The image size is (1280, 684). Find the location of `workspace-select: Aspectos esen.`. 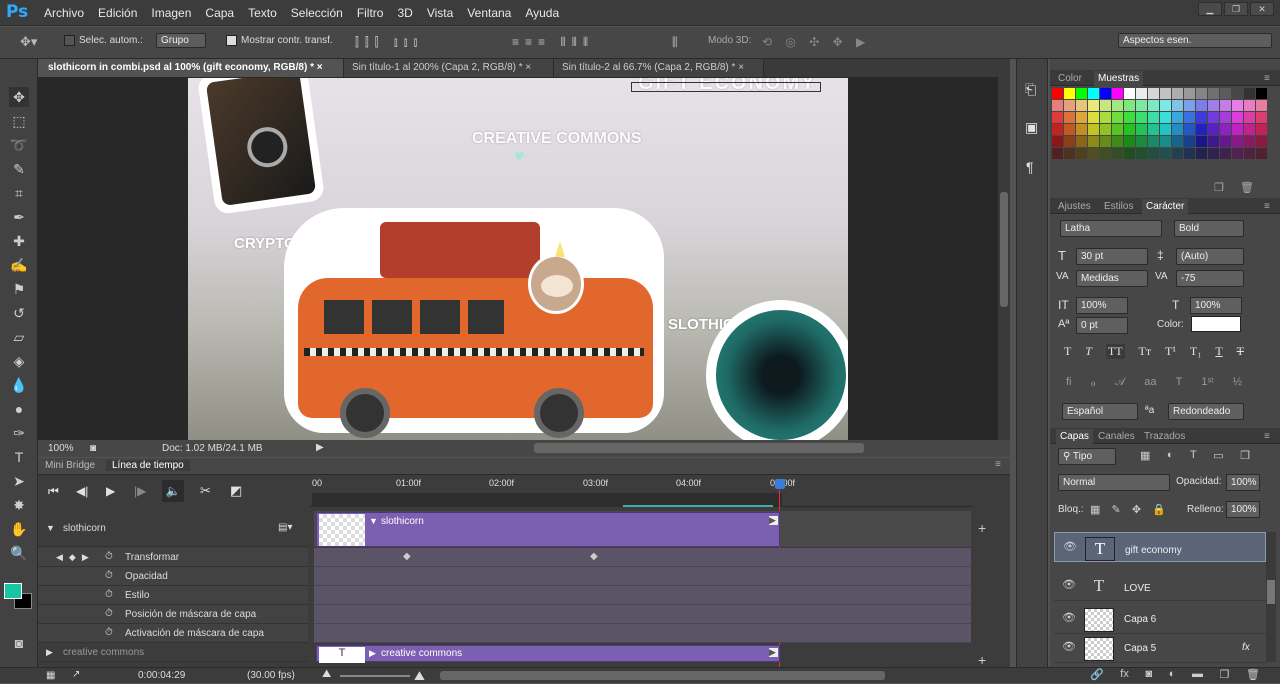

workspace-select: Aspectos esen. is located at coordinates (1195, 40).